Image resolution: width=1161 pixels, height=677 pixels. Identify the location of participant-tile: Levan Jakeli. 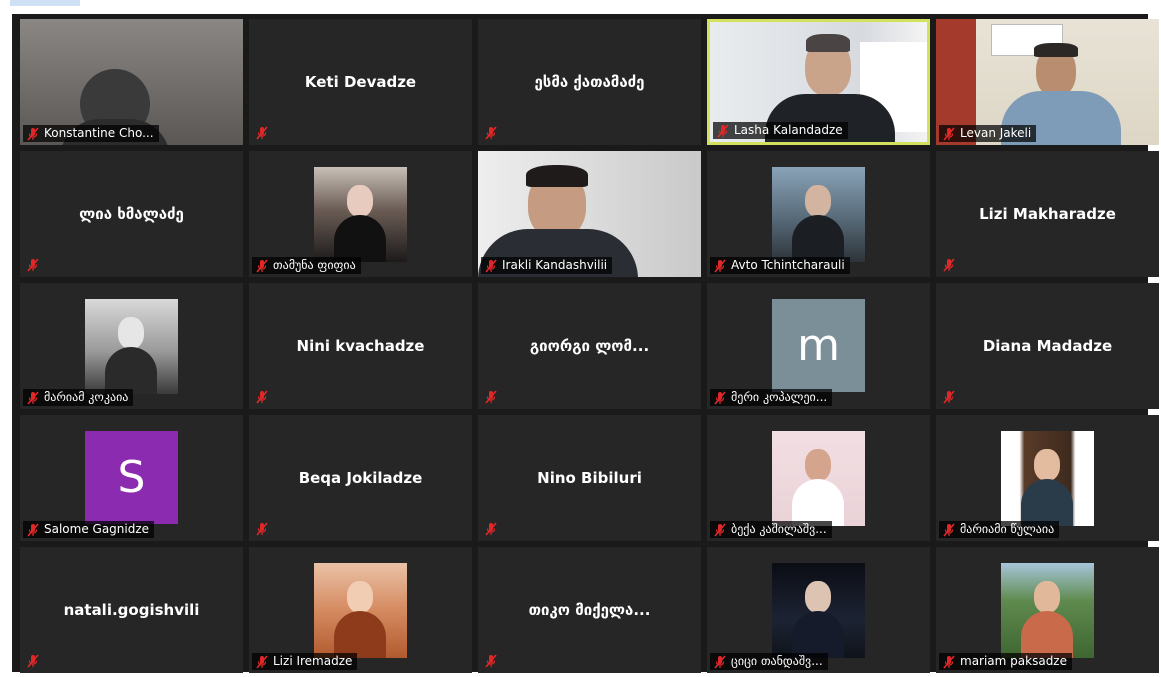
(1047, 82).